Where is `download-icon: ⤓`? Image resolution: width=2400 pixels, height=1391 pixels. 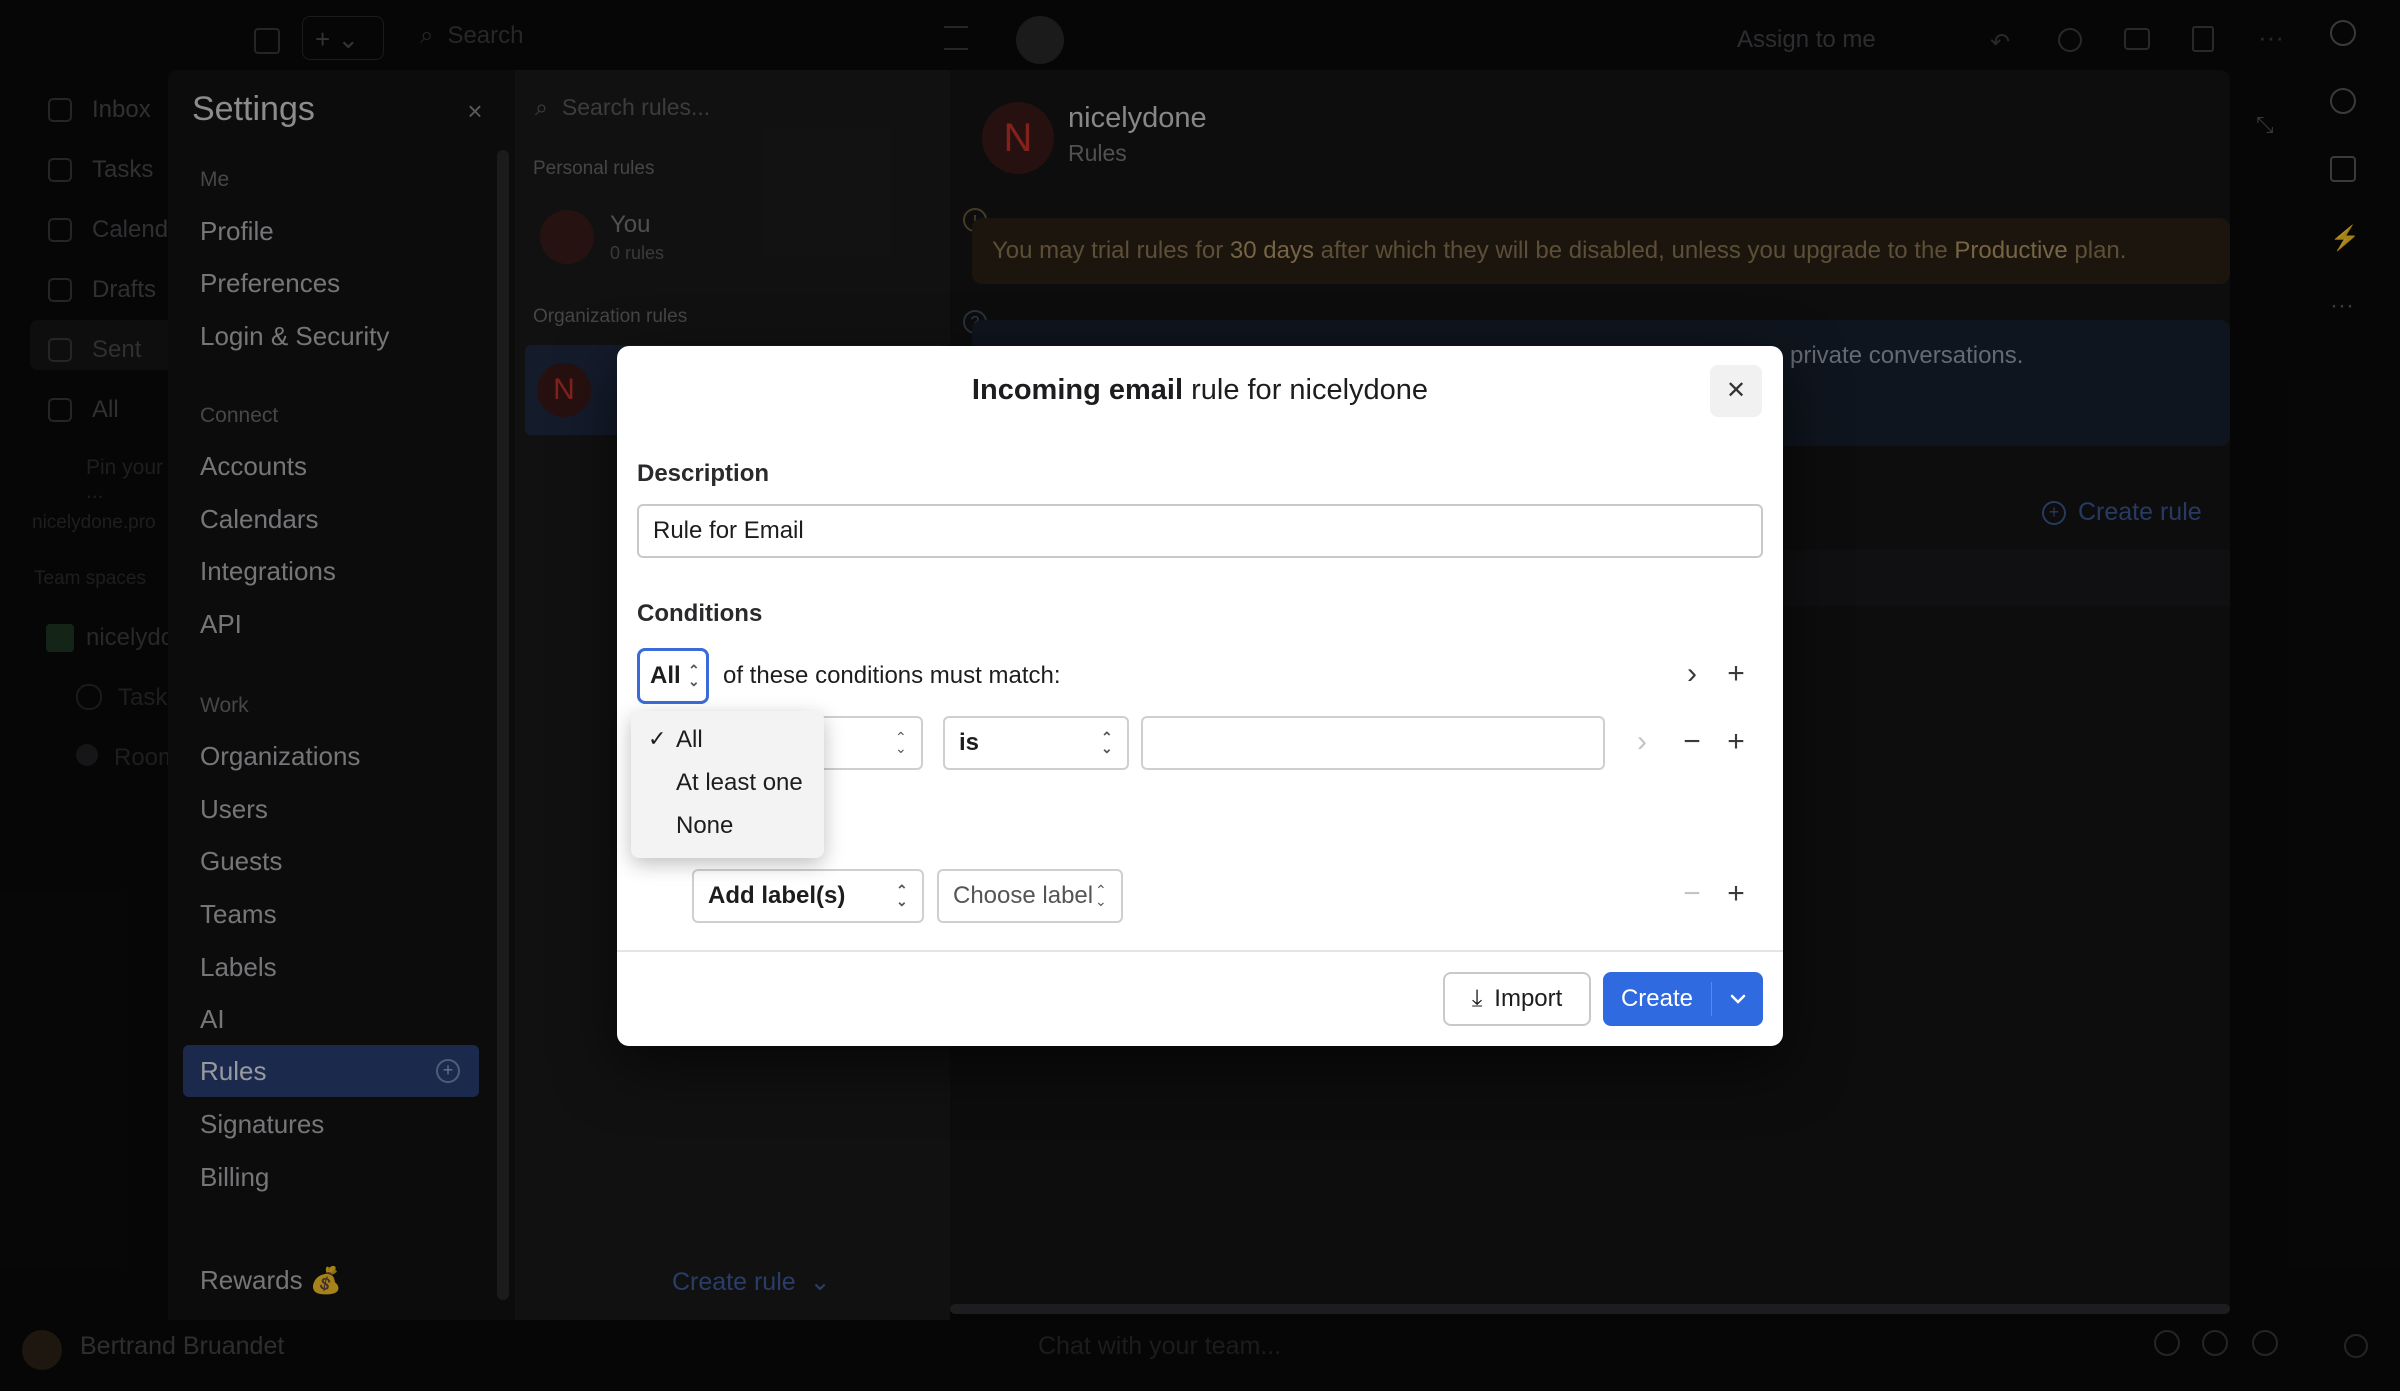
download-icon: ⤓ is located at coordinates (1477, 998).